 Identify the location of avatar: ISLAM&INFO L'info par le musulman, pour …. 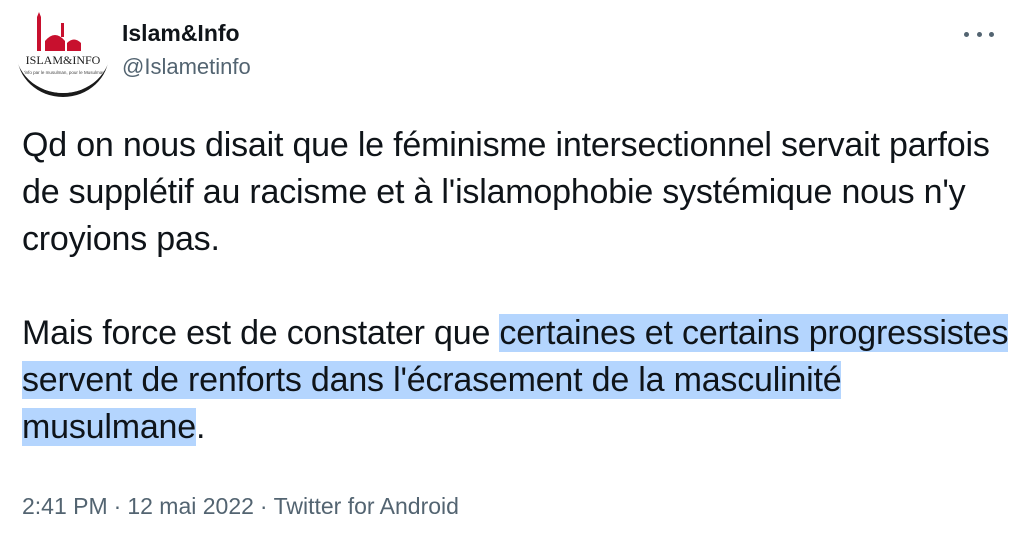
(63, 48).